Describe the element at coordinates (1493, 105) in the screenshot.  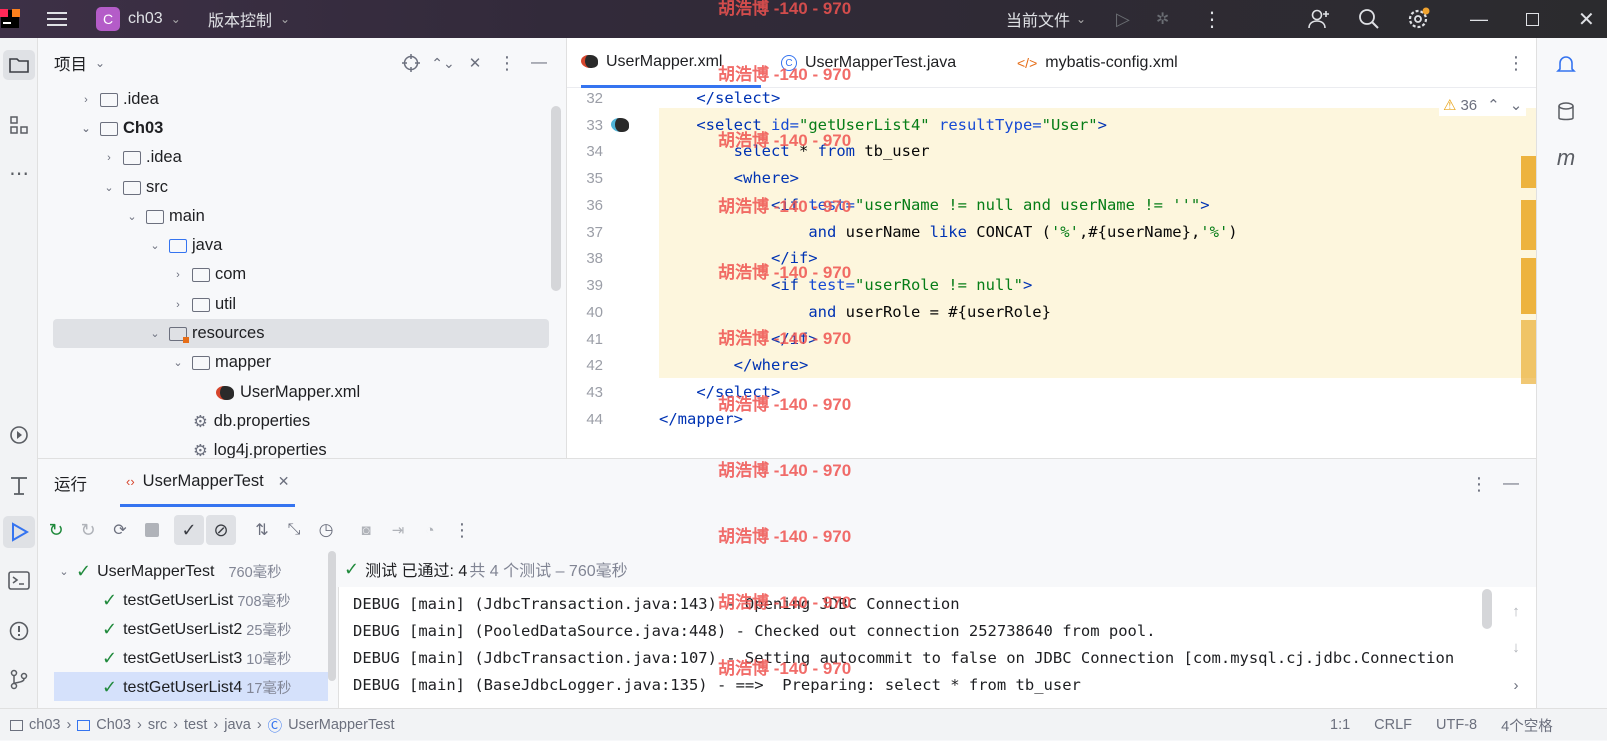
I see `chevron-up-icon: ⌃` at that location.